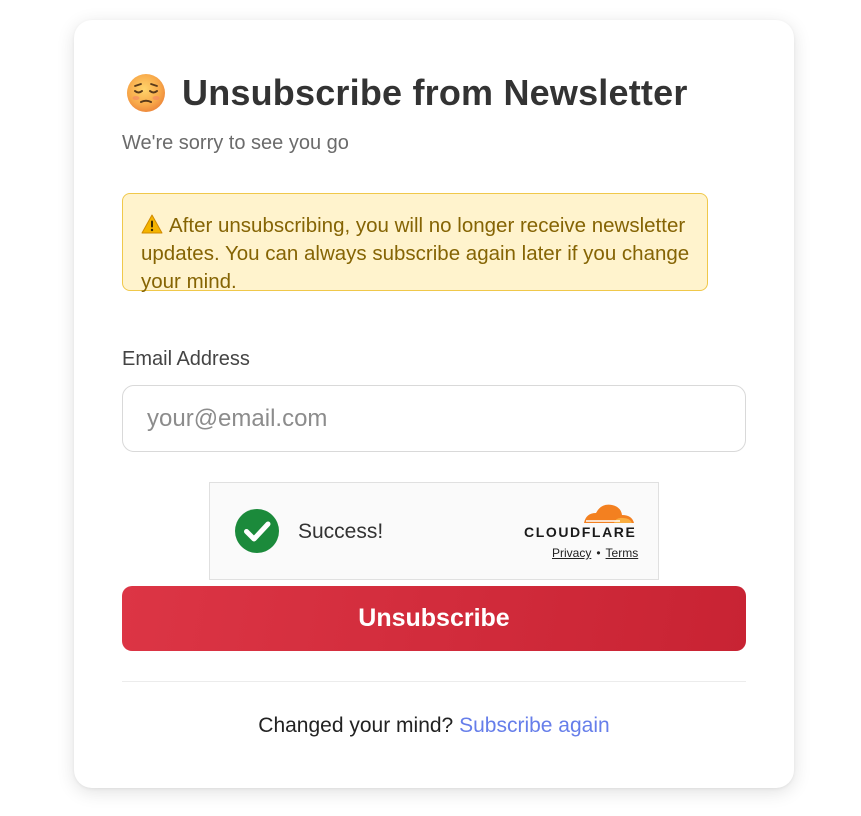 This screenshot has width=861, height=816. I want to click on subscribe-again-link: Subscribe again, so click(534, 725).